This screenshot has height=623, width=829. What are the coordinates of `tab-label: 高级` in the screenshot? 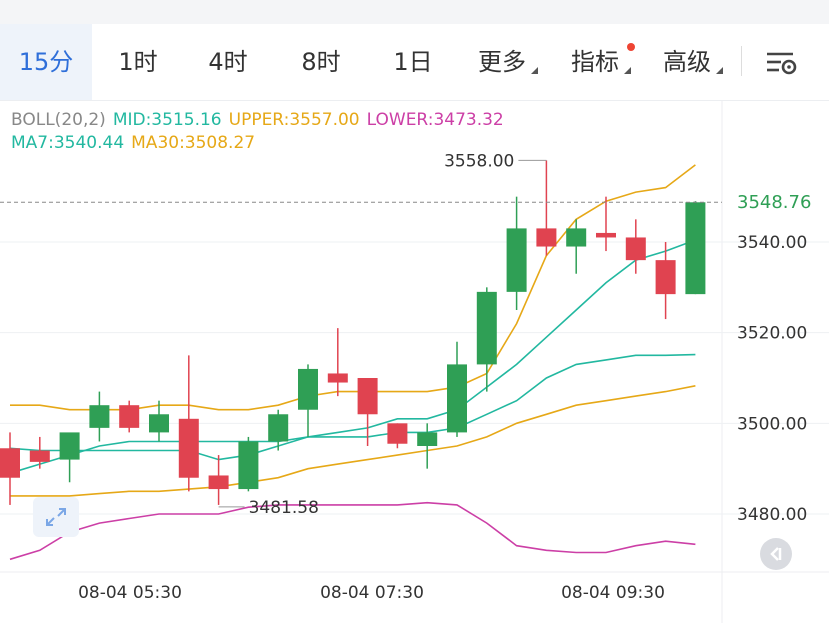 It's located at (687, 62).